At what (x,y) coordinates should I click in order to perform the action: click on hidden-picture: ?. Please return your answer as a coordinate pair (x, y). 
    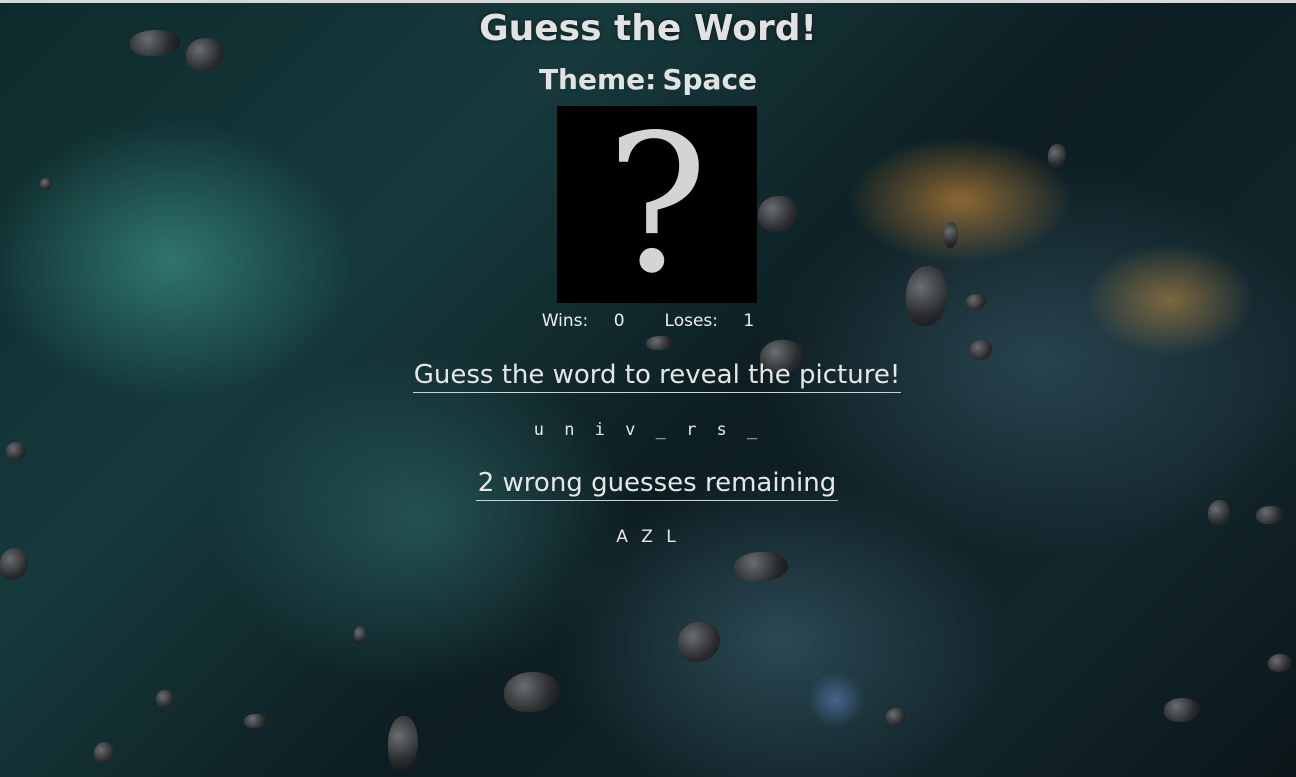
    Looking at the image, I should click on (657, 204).